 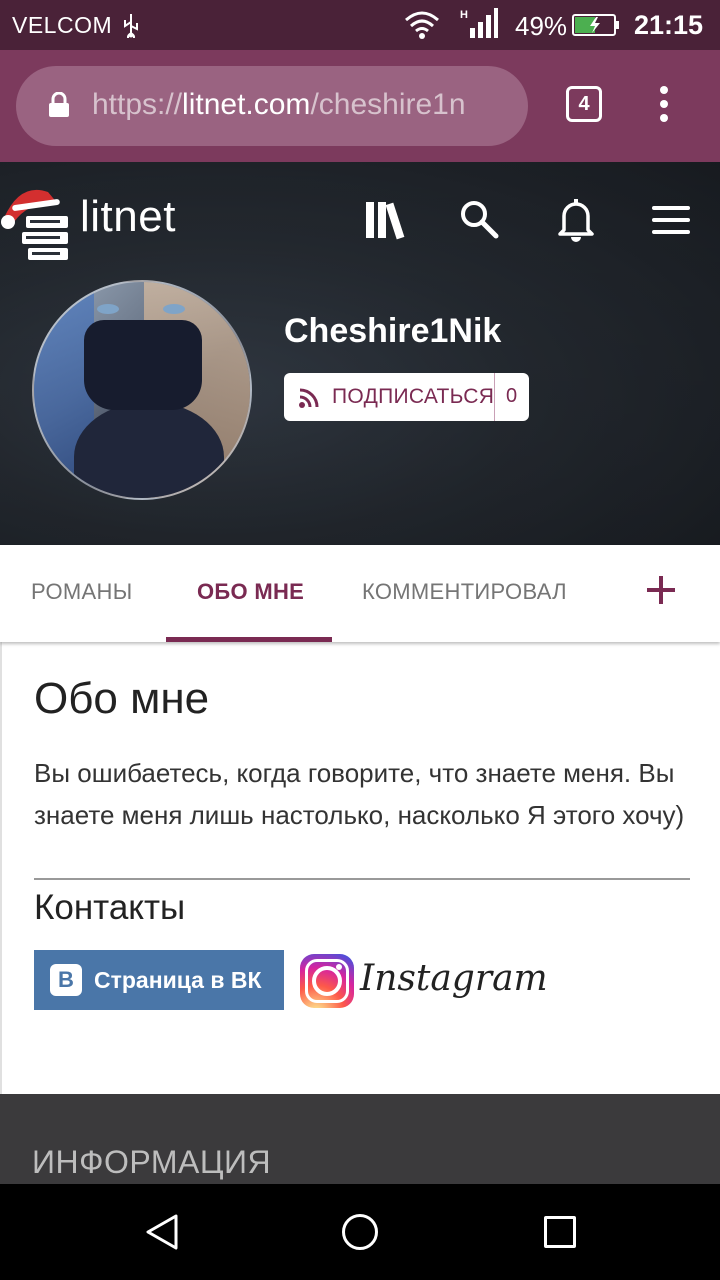 What do you see at coordinates (62, 25) in the screenshot?
I see `carrier-name: VELCOM` at bounding box center [62, 25].